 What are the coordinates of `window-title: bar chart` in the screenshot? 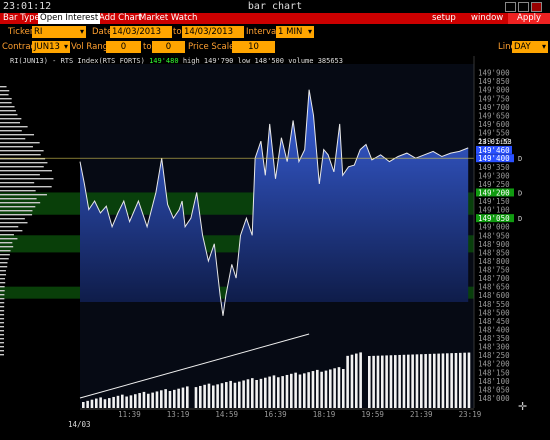 It's located at (275, 6).